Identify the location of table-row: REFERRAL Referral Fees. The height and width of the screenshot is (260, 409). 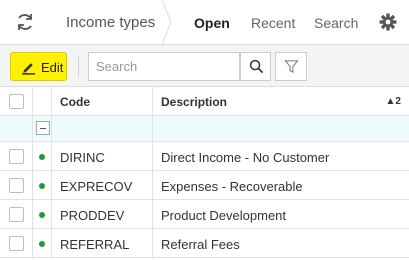
(204, 243).